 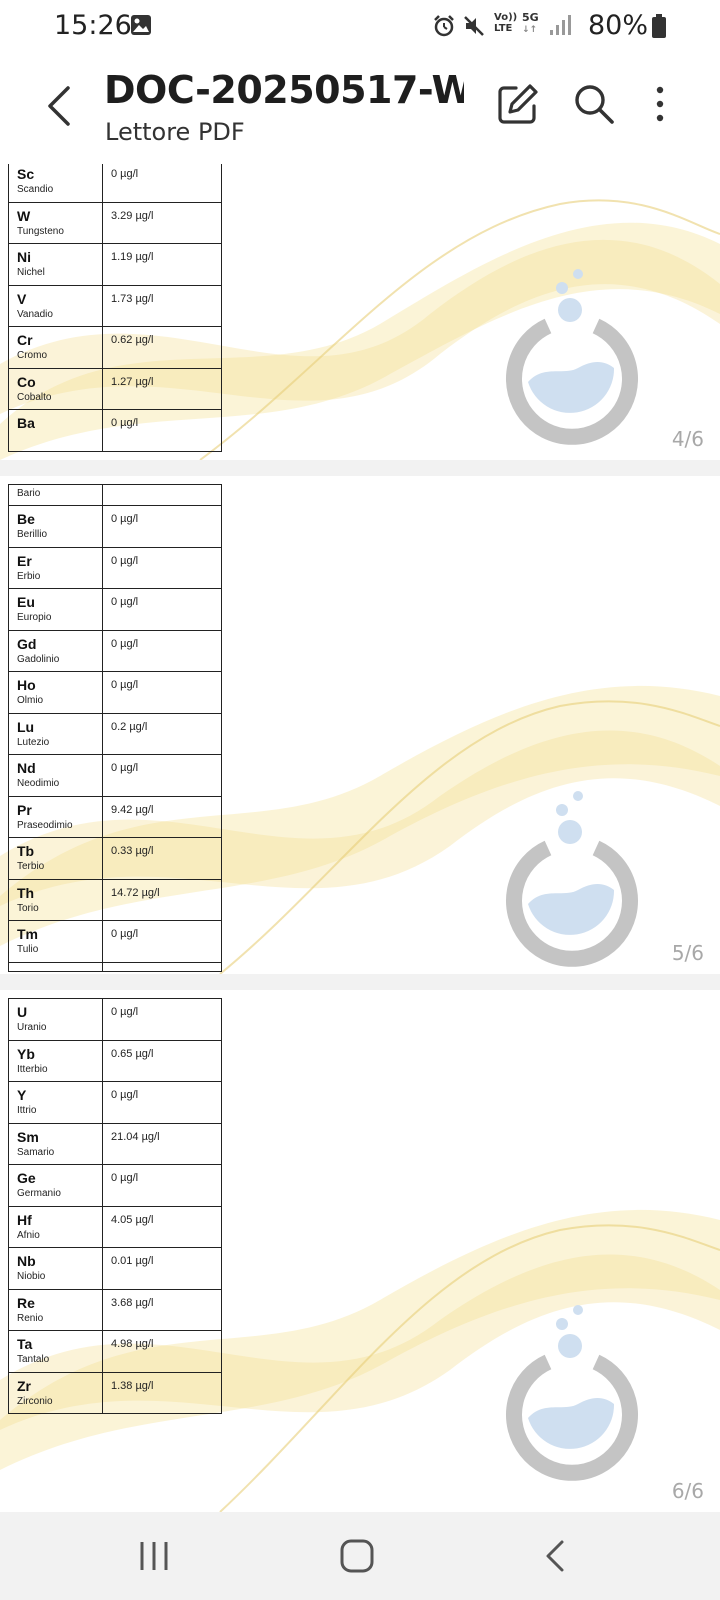 What do you see at coordinates (31, 272) in the screenshot?
I see `element-name: Nichel` at bounding box center [31, 272].